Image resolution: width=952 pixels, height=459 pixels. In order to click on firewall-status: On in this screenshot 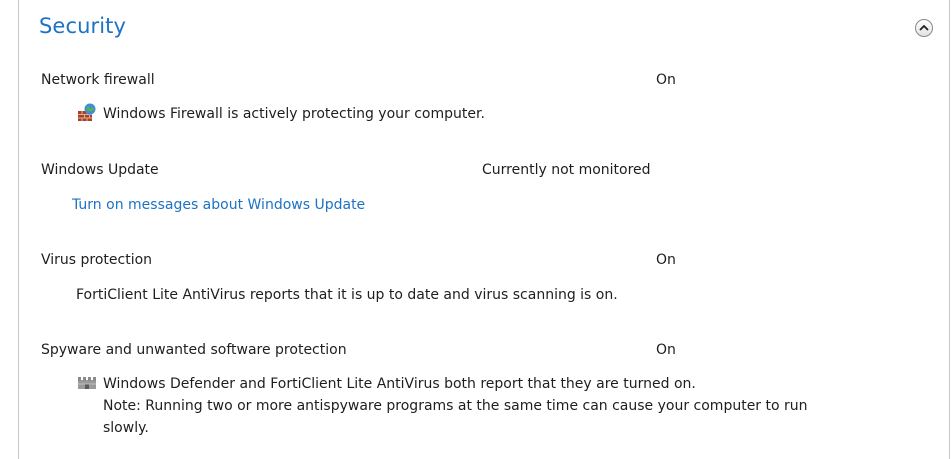, I will do `click(666, 80)`.